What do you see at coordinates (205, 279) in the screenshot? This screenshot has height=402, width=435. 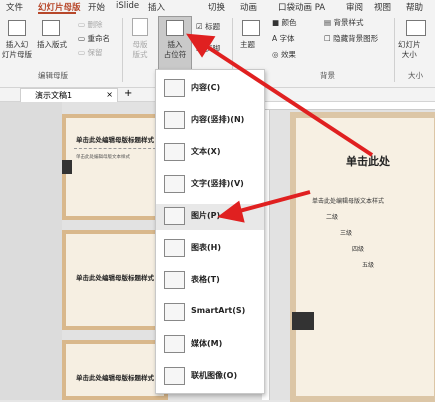 I see `menu-item-label: 表格(T)` at bounding box center [205, 279].